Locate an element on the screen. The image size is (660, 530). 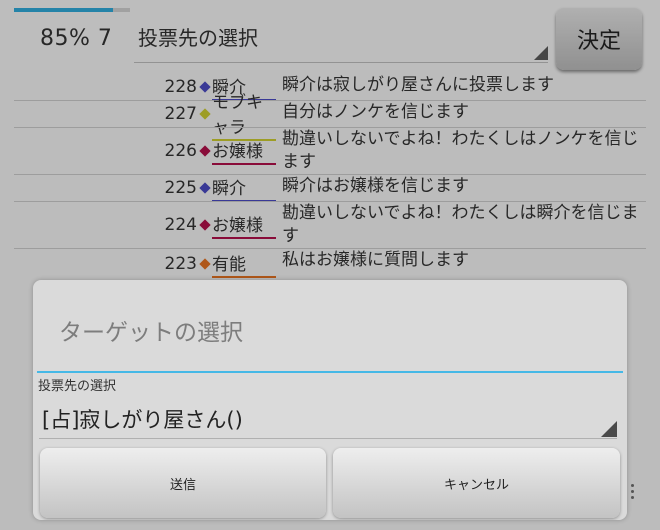
dialog-title: ターゲットの選択 is located at coordinates (151, 333).